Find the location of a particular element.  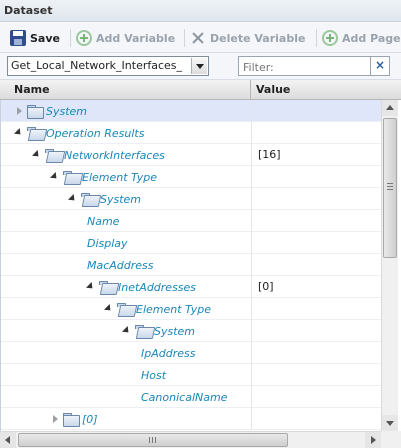

delete-variable-button: Delete Variable is located at coordinates (247, 38).